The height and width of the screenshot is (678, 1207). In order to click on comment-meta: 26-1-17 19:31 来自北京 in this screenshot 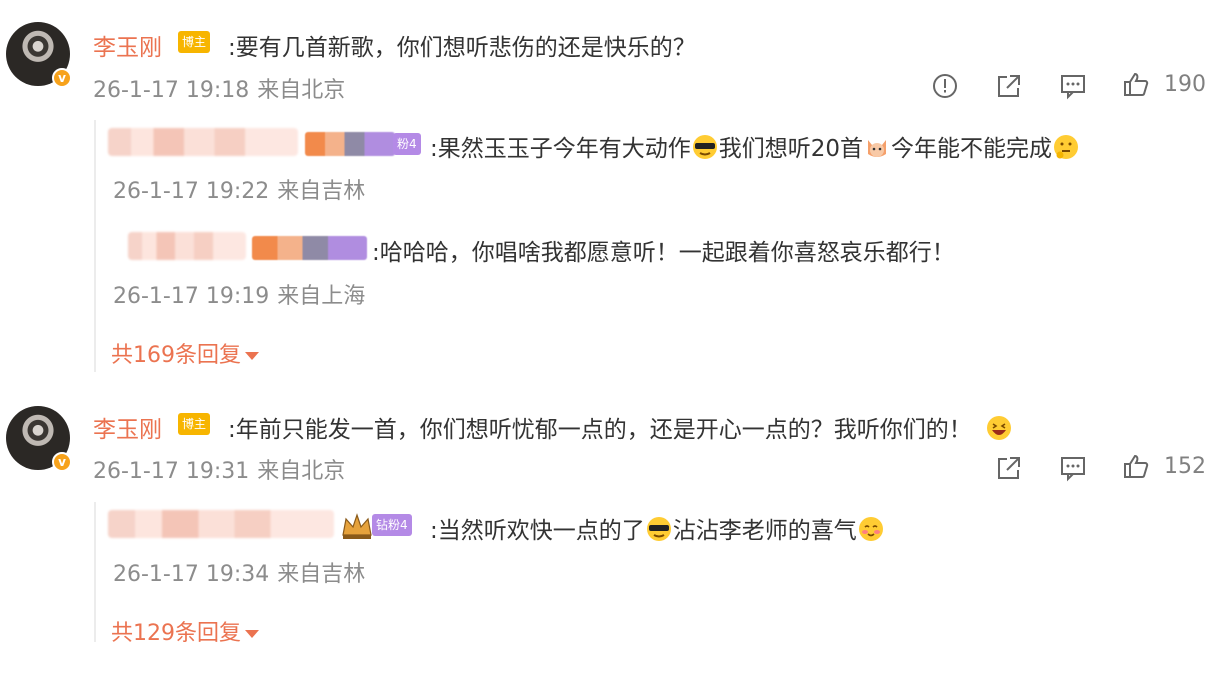, I will do `click(219, 469)`.